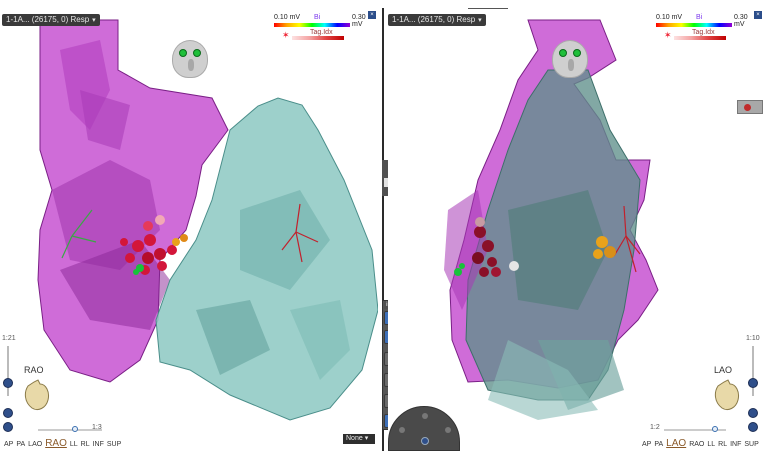  I want to click on left-projection-label: RAO, so click(34, 370).